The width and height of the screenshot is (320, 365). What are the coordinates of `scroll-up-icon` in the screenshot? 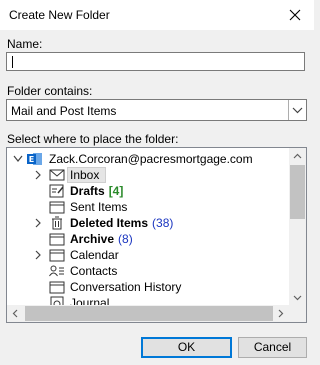 It's located at (297, 156).